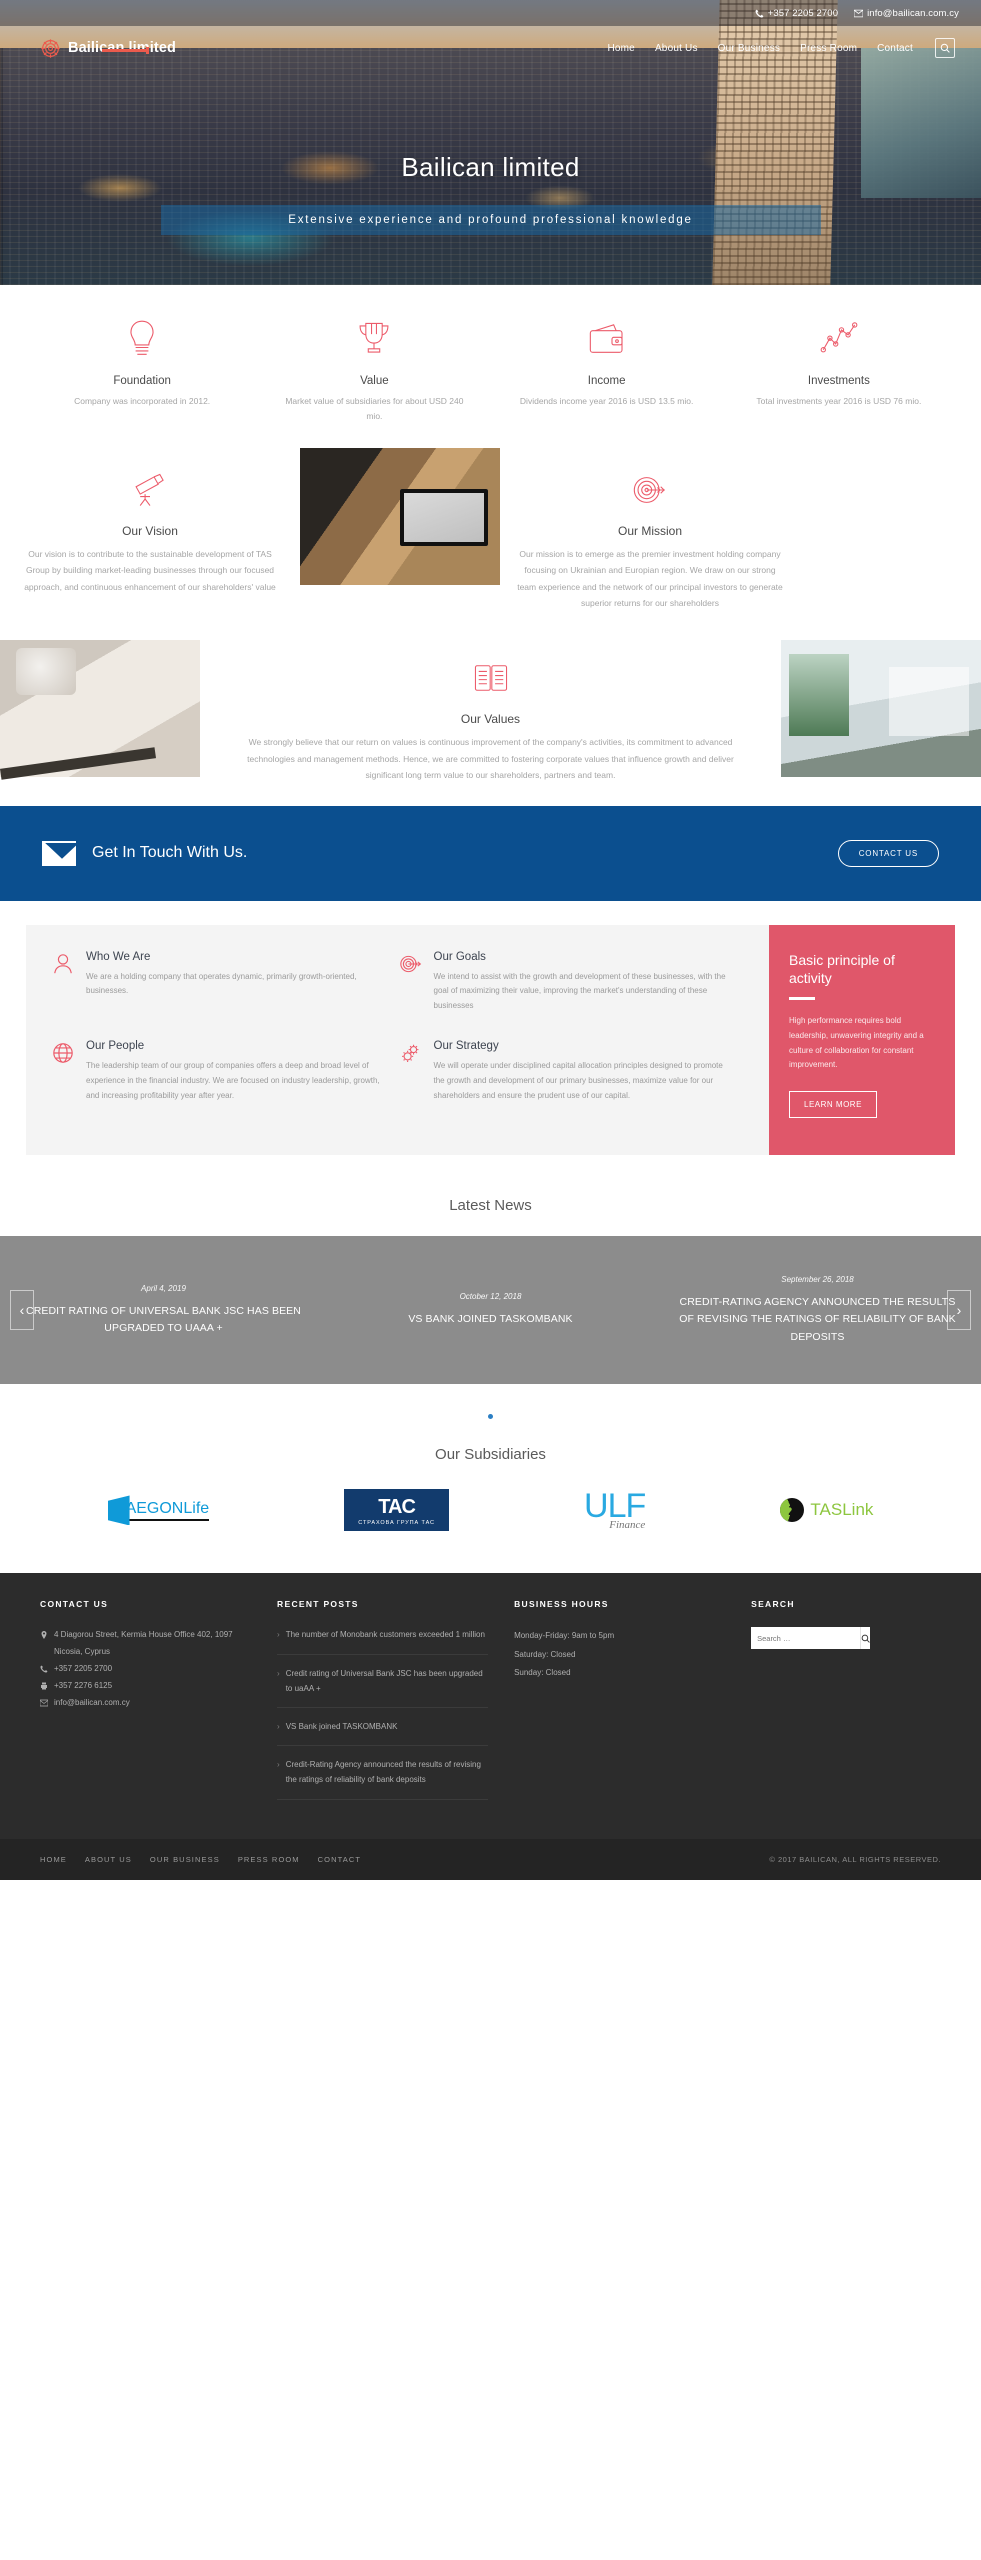  What do you see at coordinates (895, 48) in the screenshot?
I see `nav-item-contact: Contact` at bounding box center [895, 48].